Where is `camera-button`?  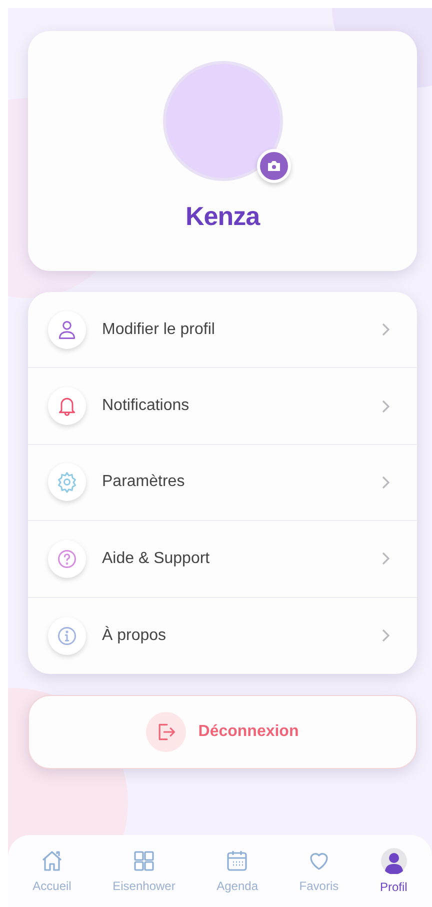 camera-button is located at coordinates (273, 166).